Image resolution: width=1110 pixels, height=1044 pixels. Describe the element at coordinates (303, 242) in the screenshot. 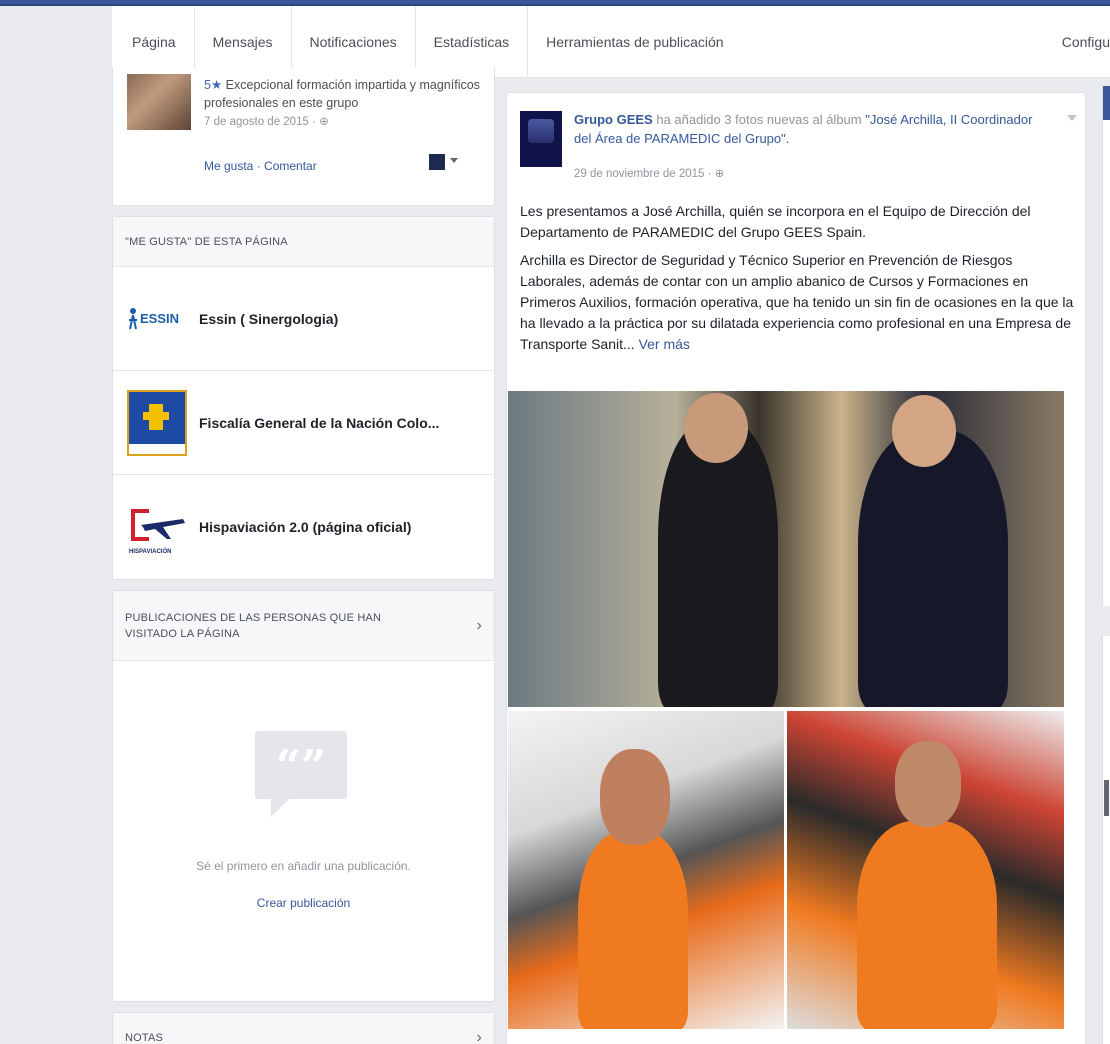

I see `likes-header: "ME GUSTA" DE ESTA PÁGINA` at that location.